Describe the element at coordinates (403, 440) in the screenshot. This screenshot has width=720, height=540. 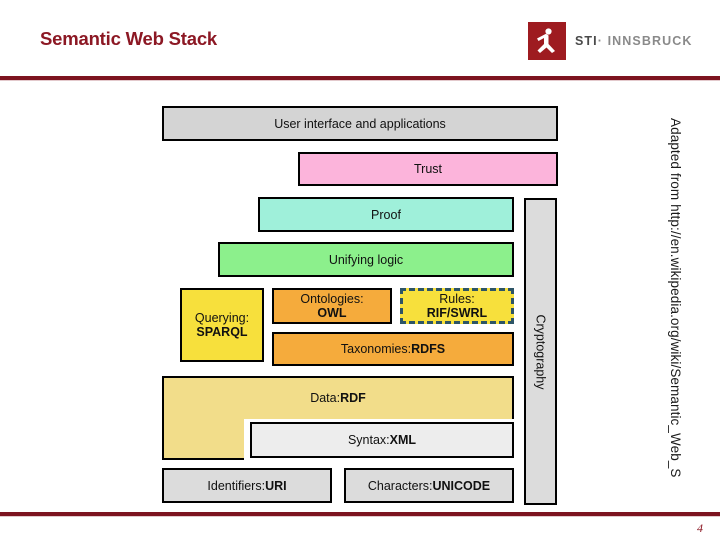
I see `stack-layer-value: XML` at that location.